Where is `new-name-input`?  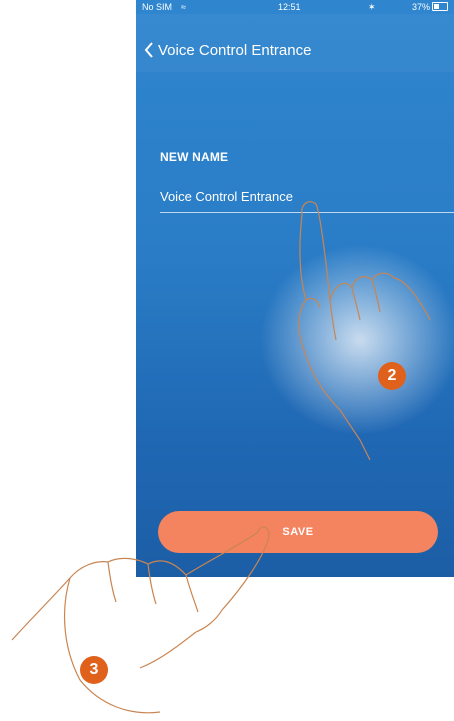
new-name-input is located at coordinates (307, 196).